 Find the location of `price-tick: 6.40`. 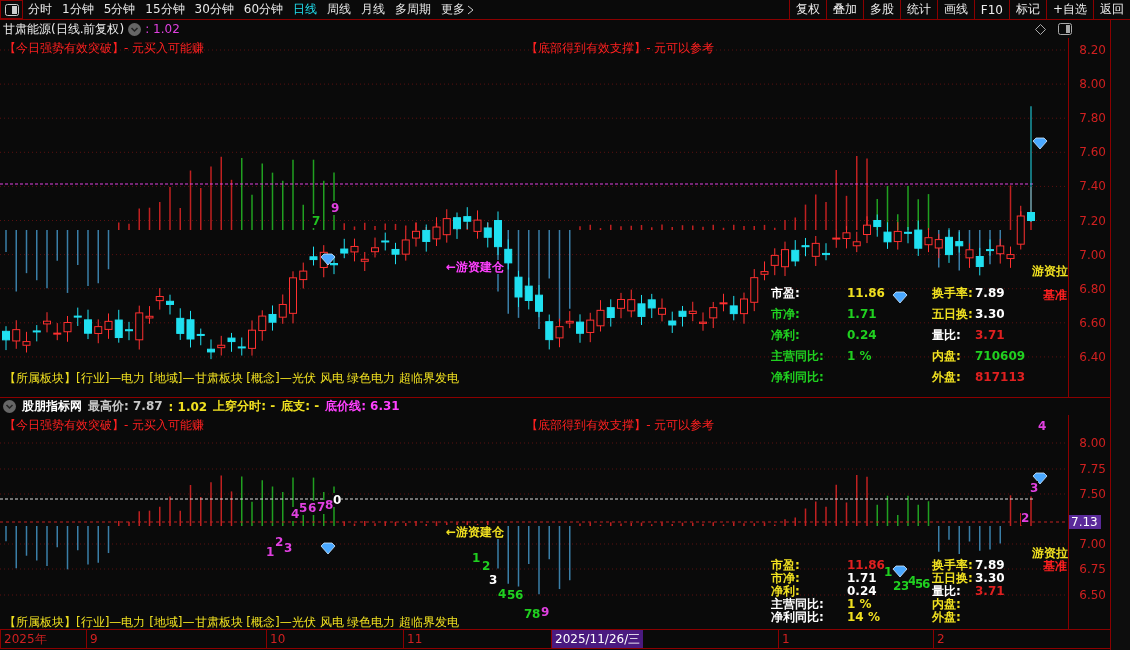

price-tick: 6.40 is located at coordinates (1092, 356).